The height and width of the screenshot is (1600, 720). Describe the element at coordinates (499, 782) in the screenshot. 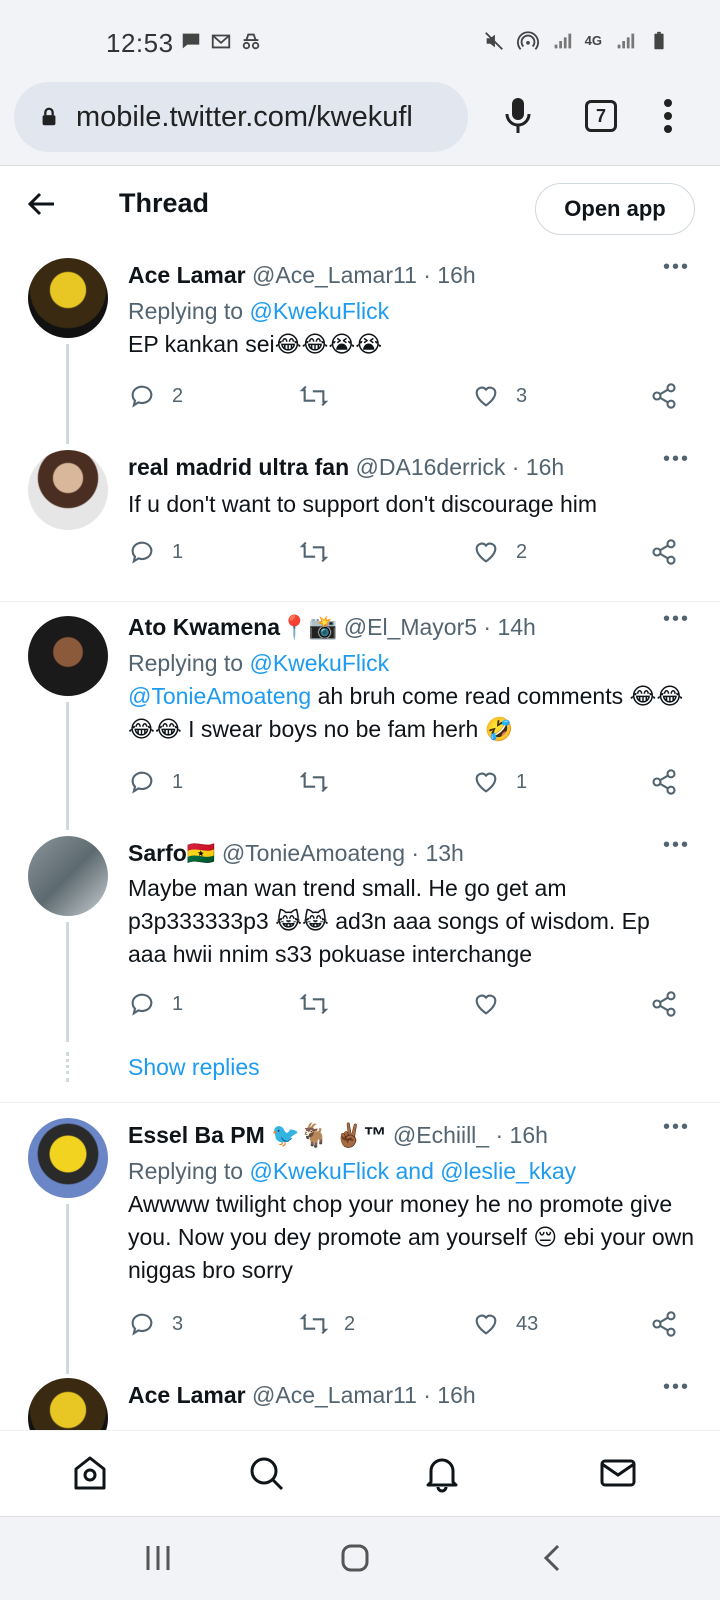

I see `like-button: 1` at that location.